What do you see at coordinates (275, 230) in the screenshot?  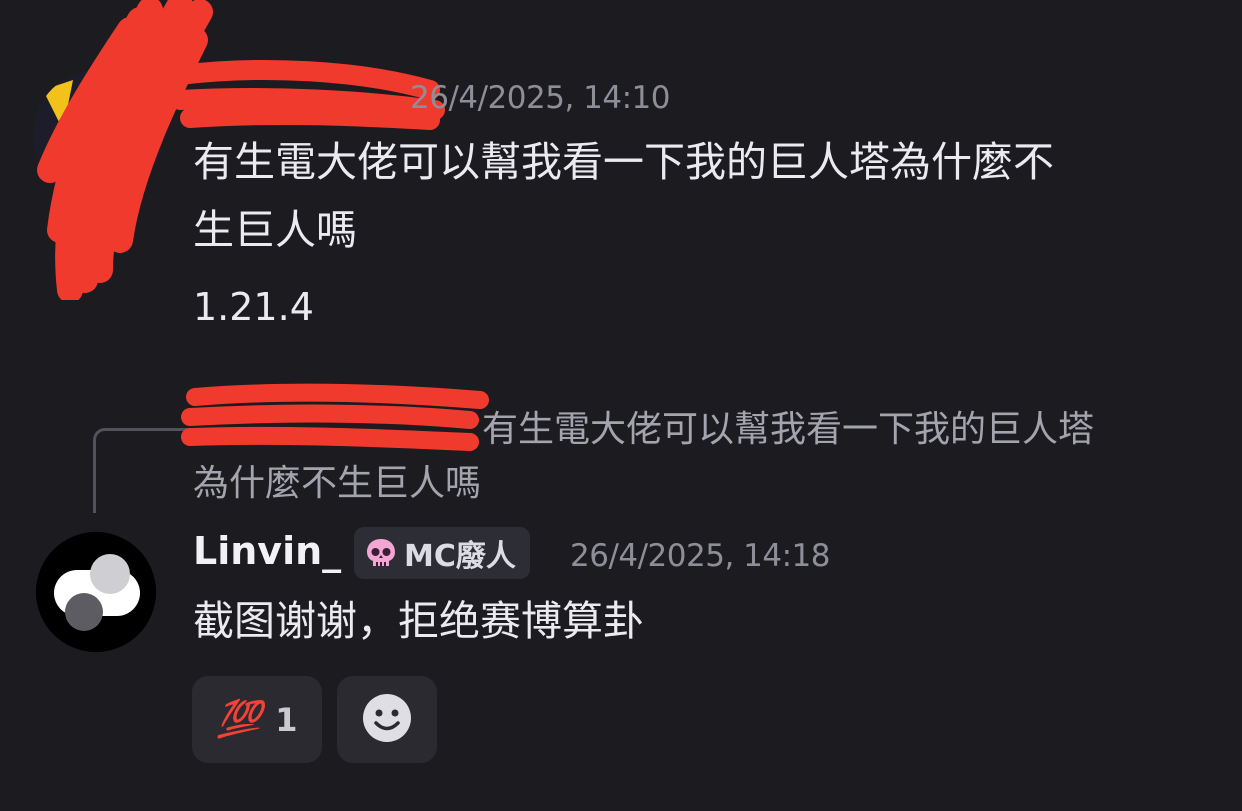 I see `message-text-line-2: 生巨人嗎` at bounding box center [275, 230].